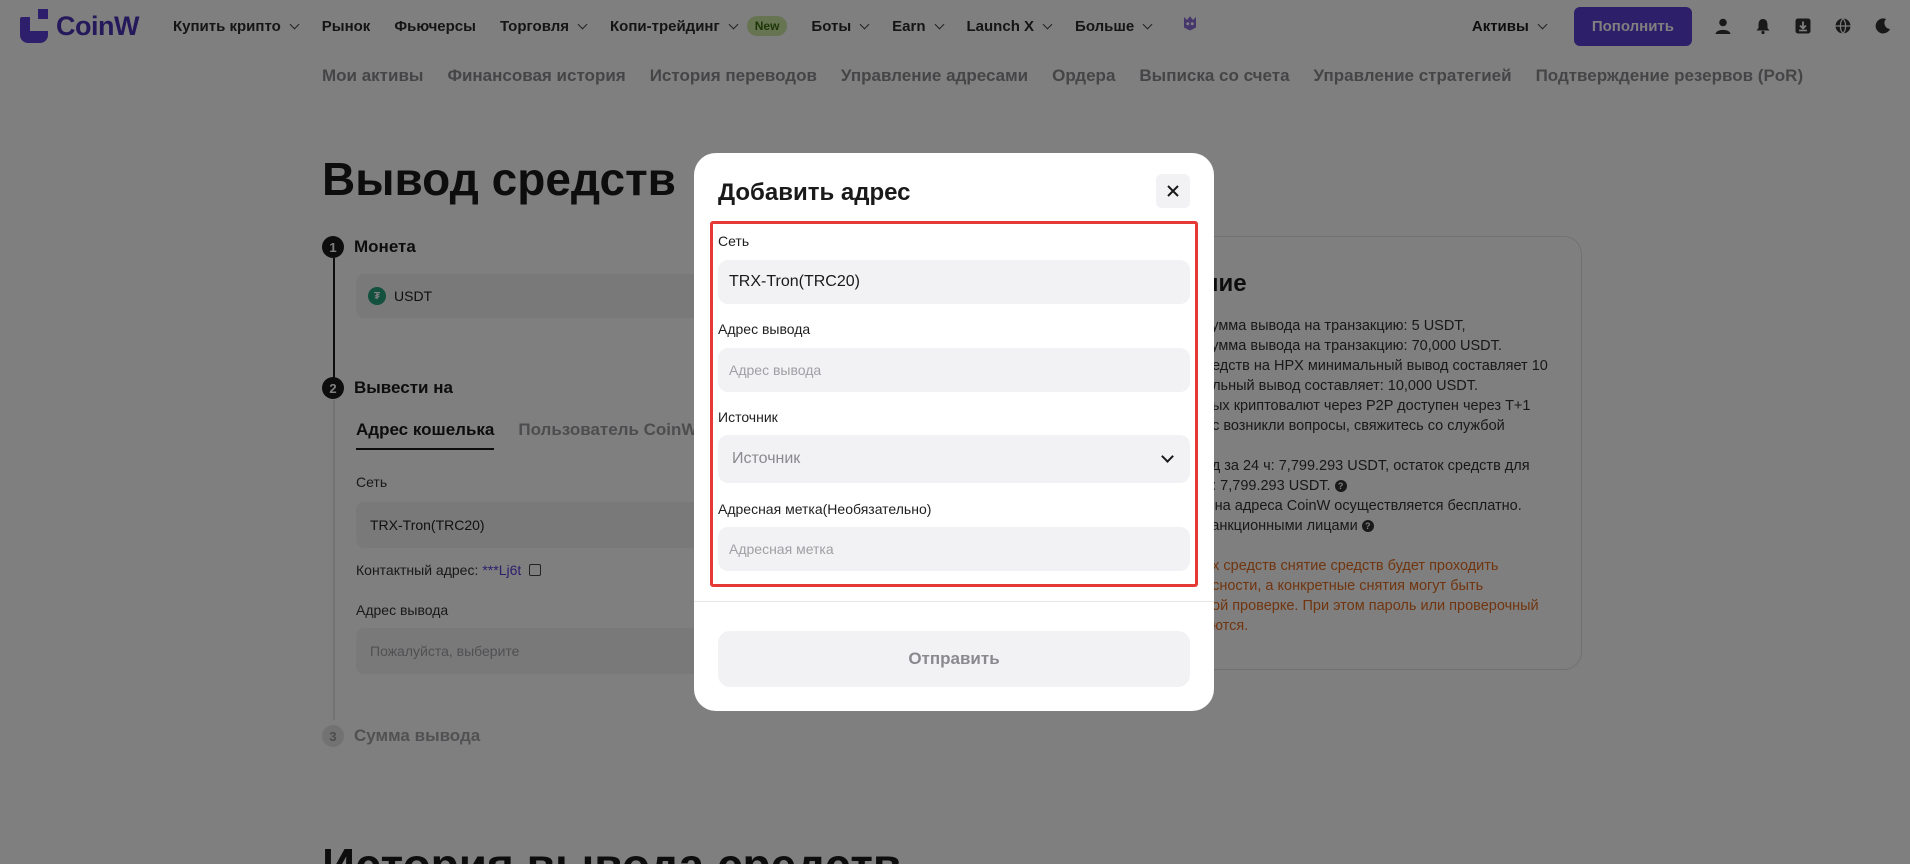 Image resolution: width=1910 pixels, height=864 pixels. What do you see at coordinates (954, 601) in the screenshot?
I see `modal-divider` at bounding box center [954, 601].